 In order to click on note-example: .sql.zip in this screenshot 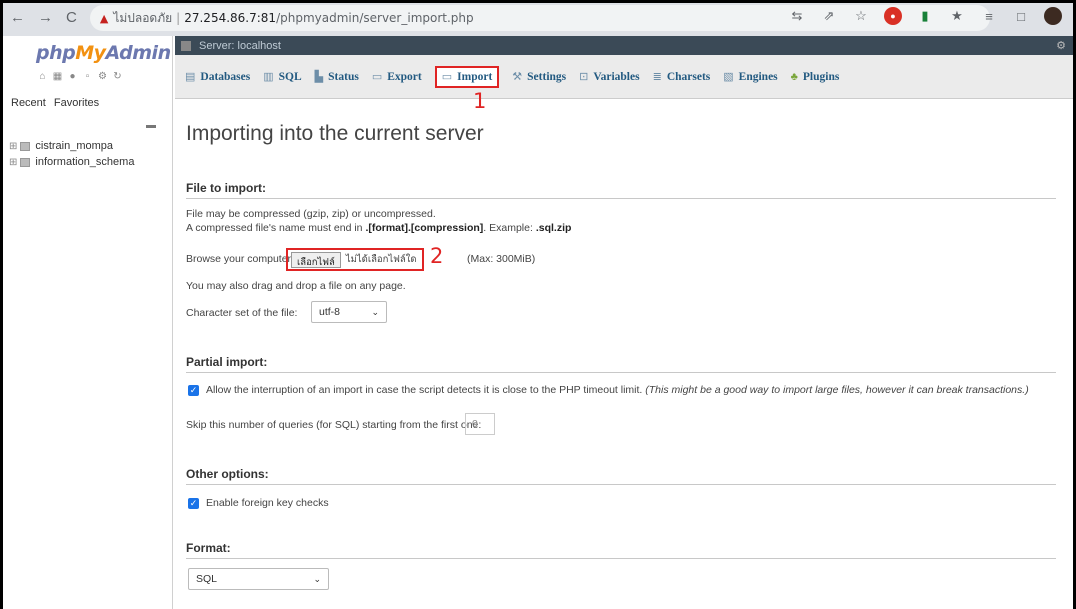, I will do `click(553, 228)`.